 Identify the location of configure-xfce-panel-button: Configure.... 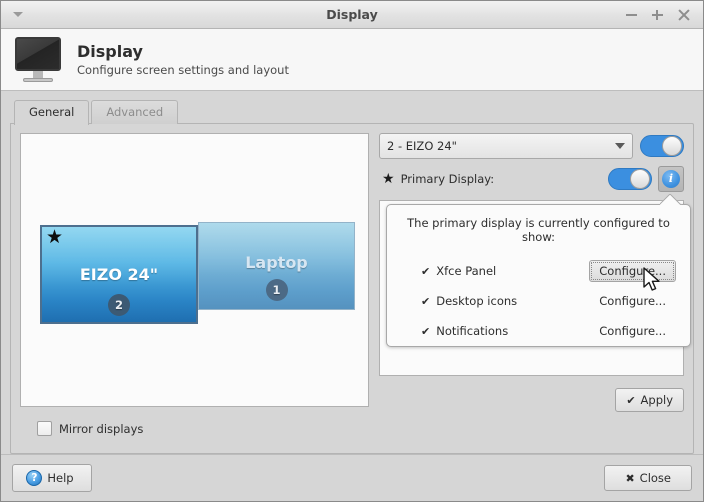
(632, 271).